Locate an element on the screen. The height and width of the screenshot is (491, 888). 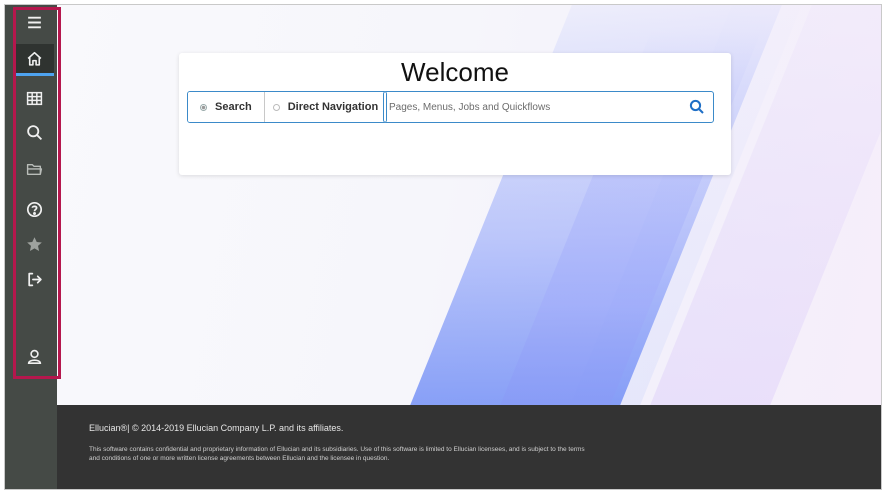
user-icon is located at coordinates (34, 356).